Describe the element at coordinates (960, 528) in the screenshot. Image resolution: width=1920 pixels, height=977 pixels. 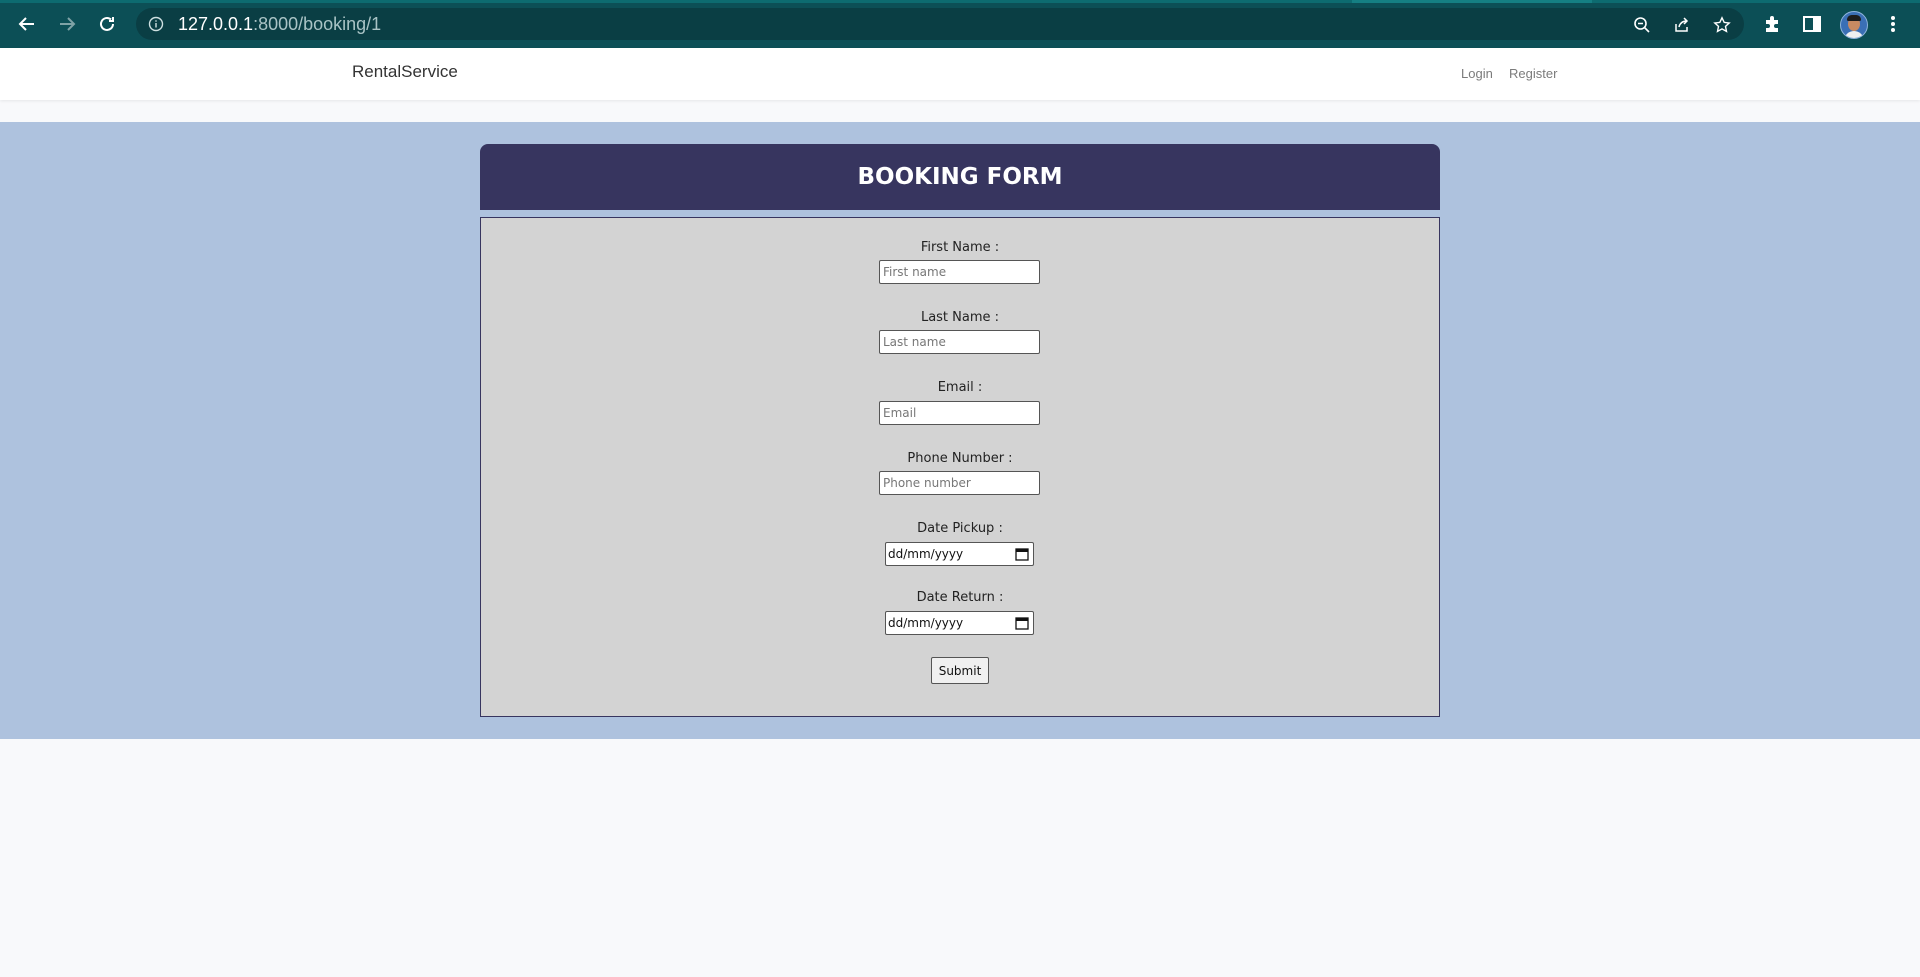
I see `date-pickup-label: Date Pickup :` at that location.